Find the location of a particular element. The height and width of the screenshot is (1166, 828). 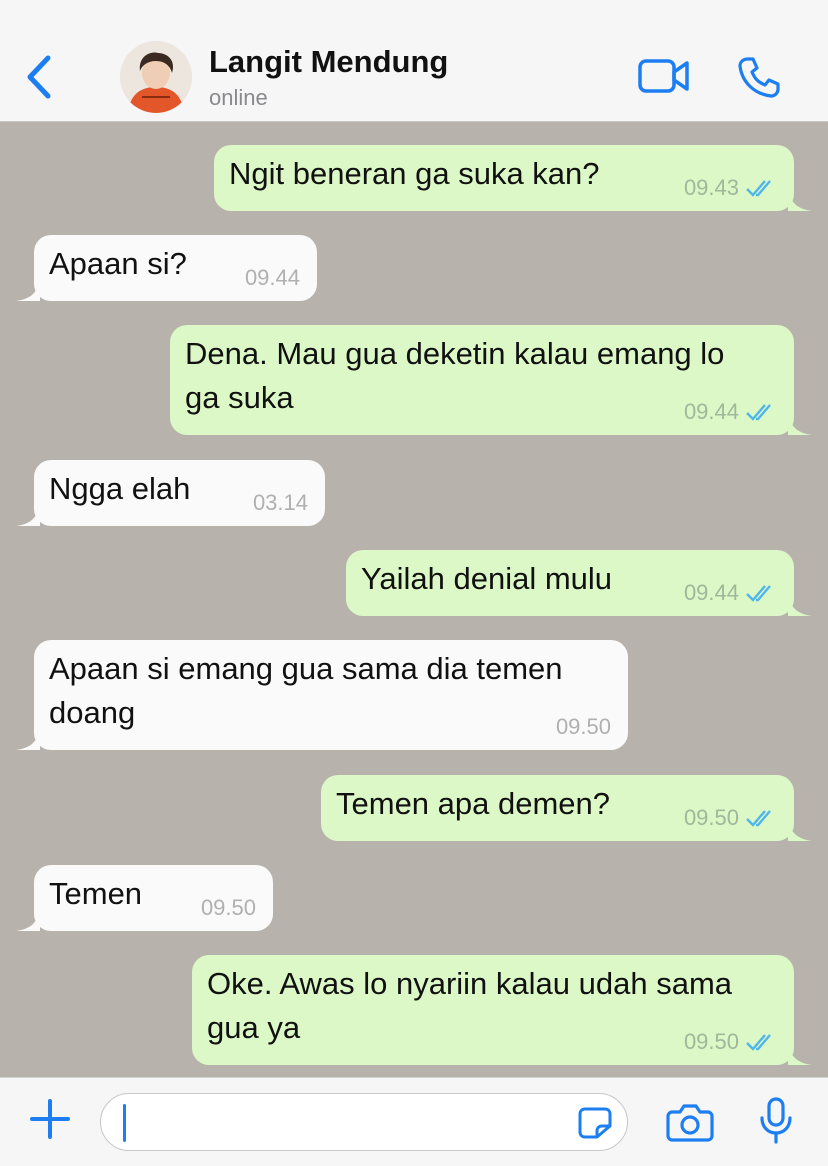

message-text: Apaan si? is located at coordinates (118, 263).